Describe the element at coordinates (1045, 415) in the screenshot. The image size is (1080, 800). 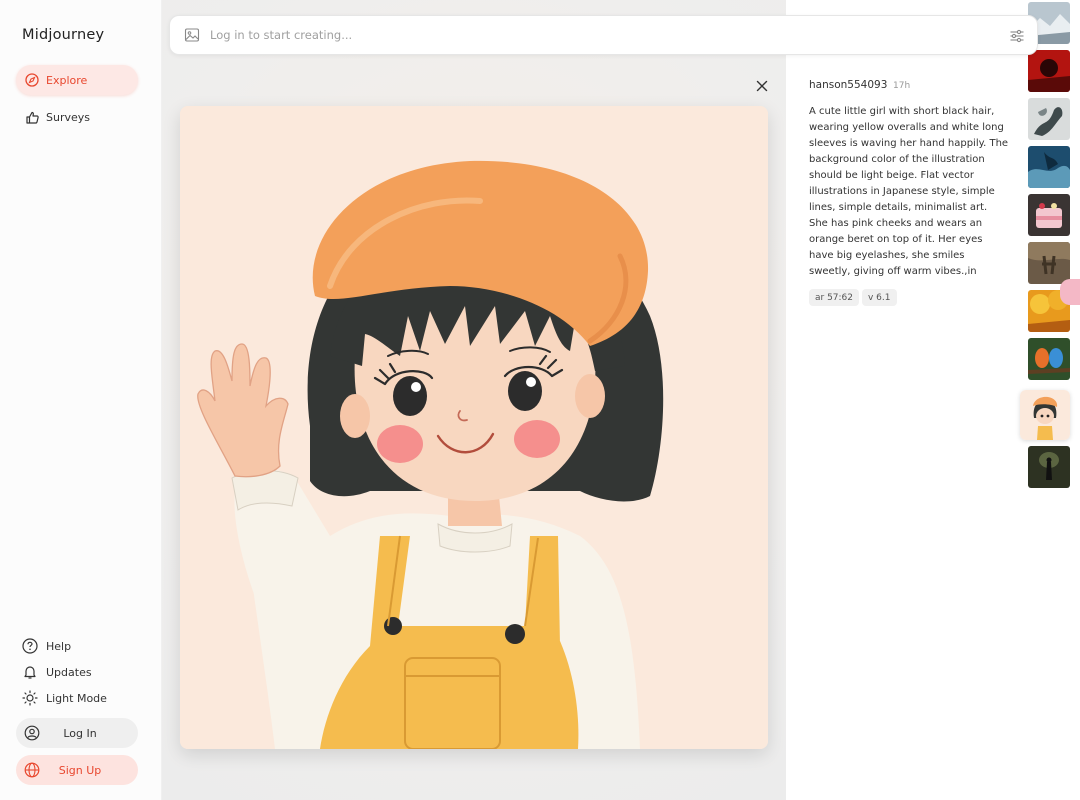
I see `thumbnail-girl-beret` at that location.